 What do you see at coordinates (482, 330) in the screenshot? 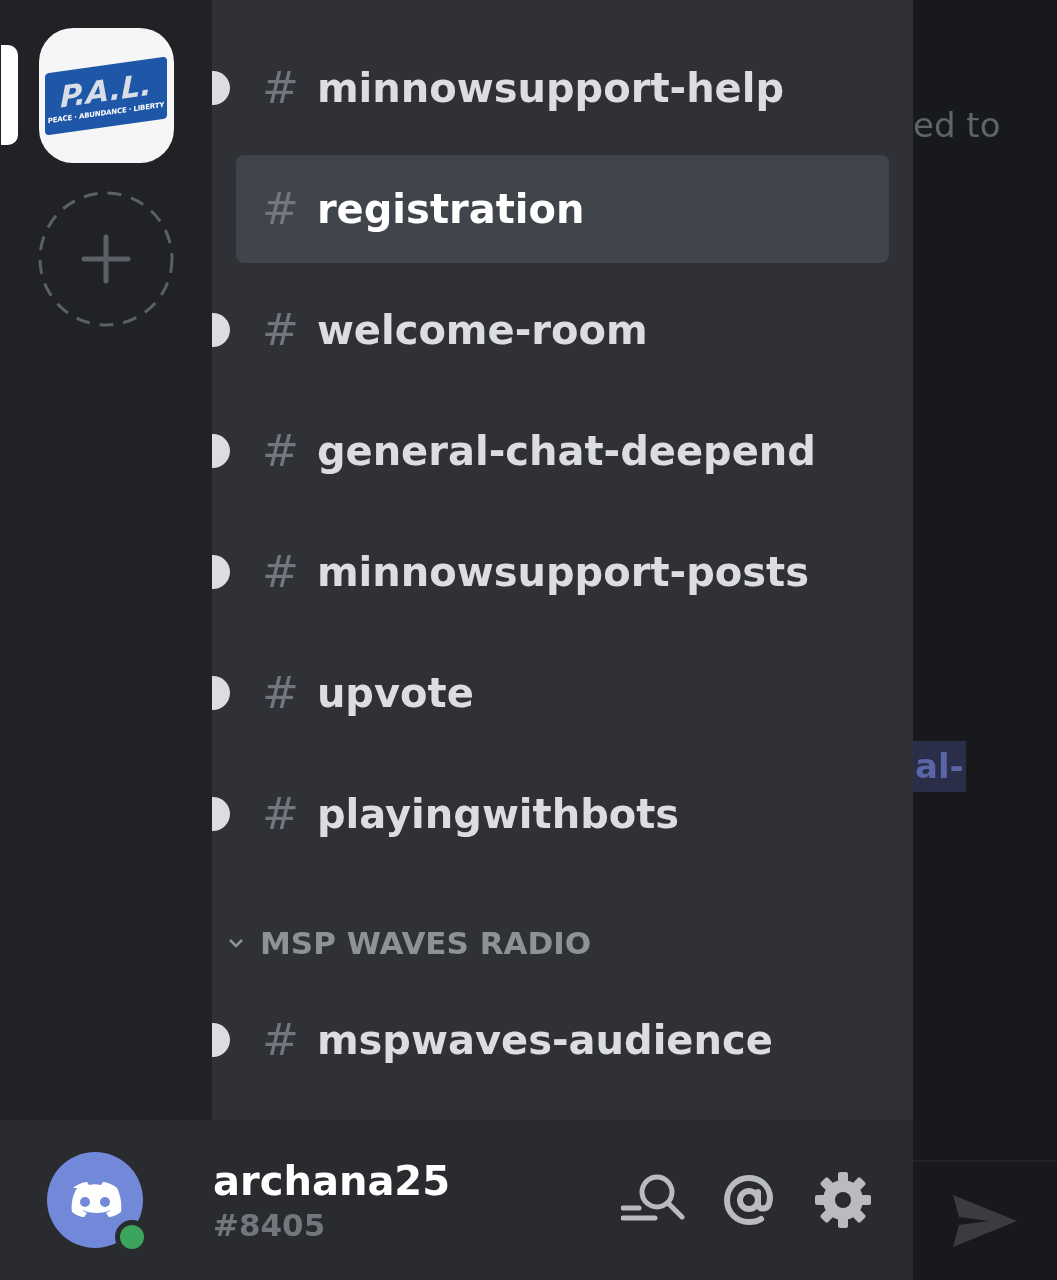
I see `channel-name: welcome-room` at bounding box center [482, 330].